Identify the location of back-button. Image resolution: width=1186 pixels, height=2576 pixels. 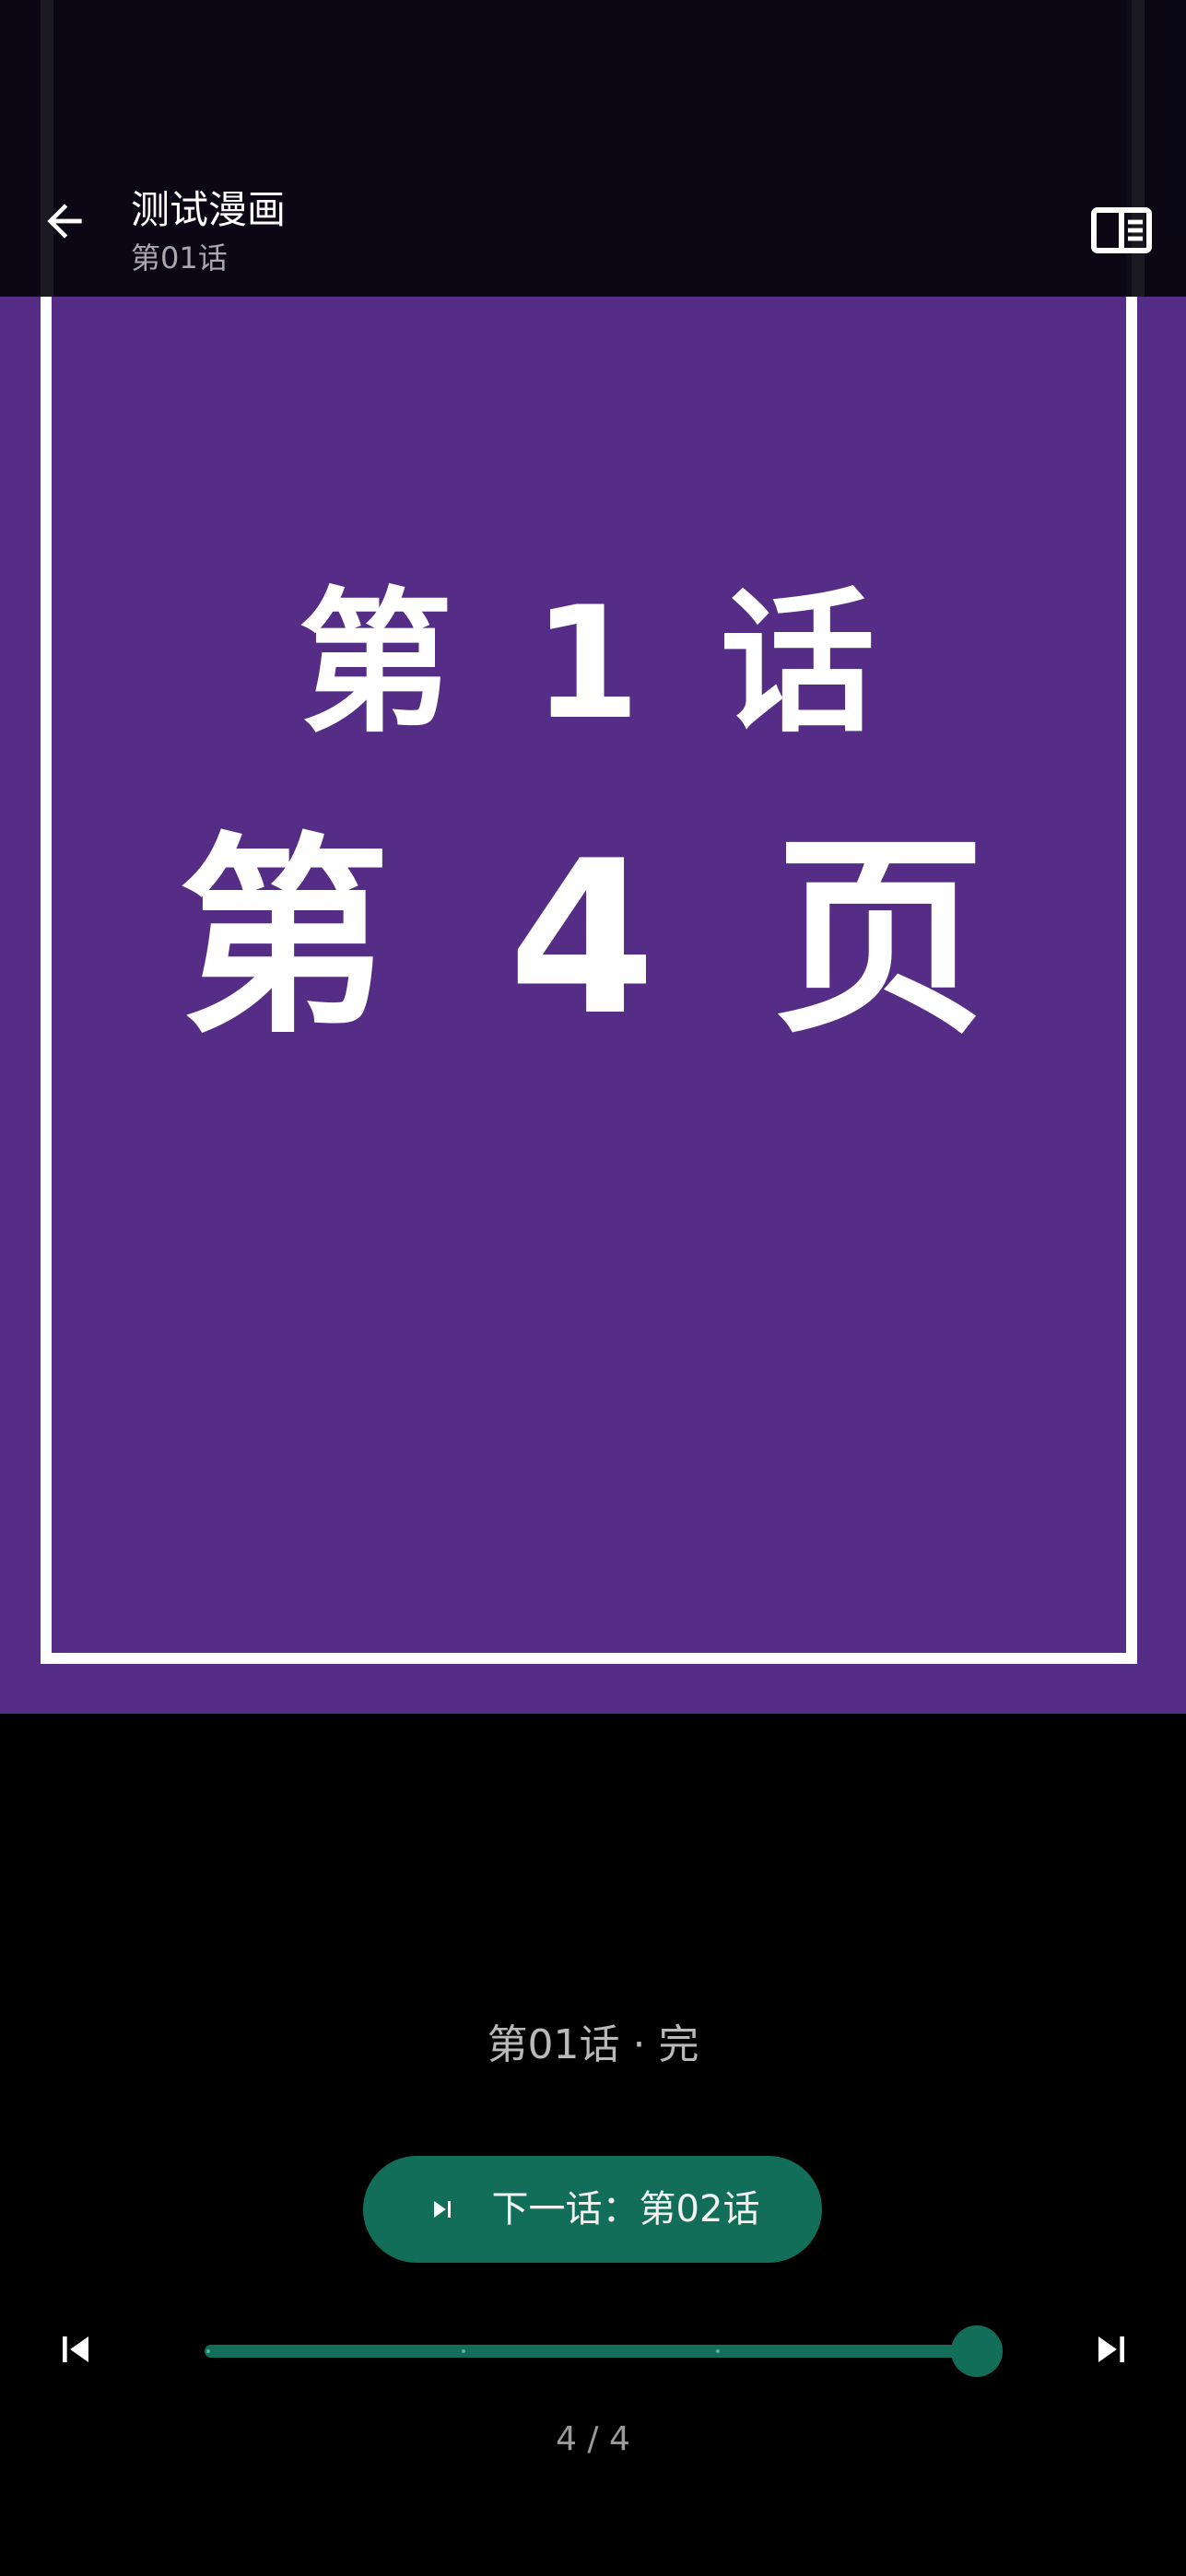
(64, 221).